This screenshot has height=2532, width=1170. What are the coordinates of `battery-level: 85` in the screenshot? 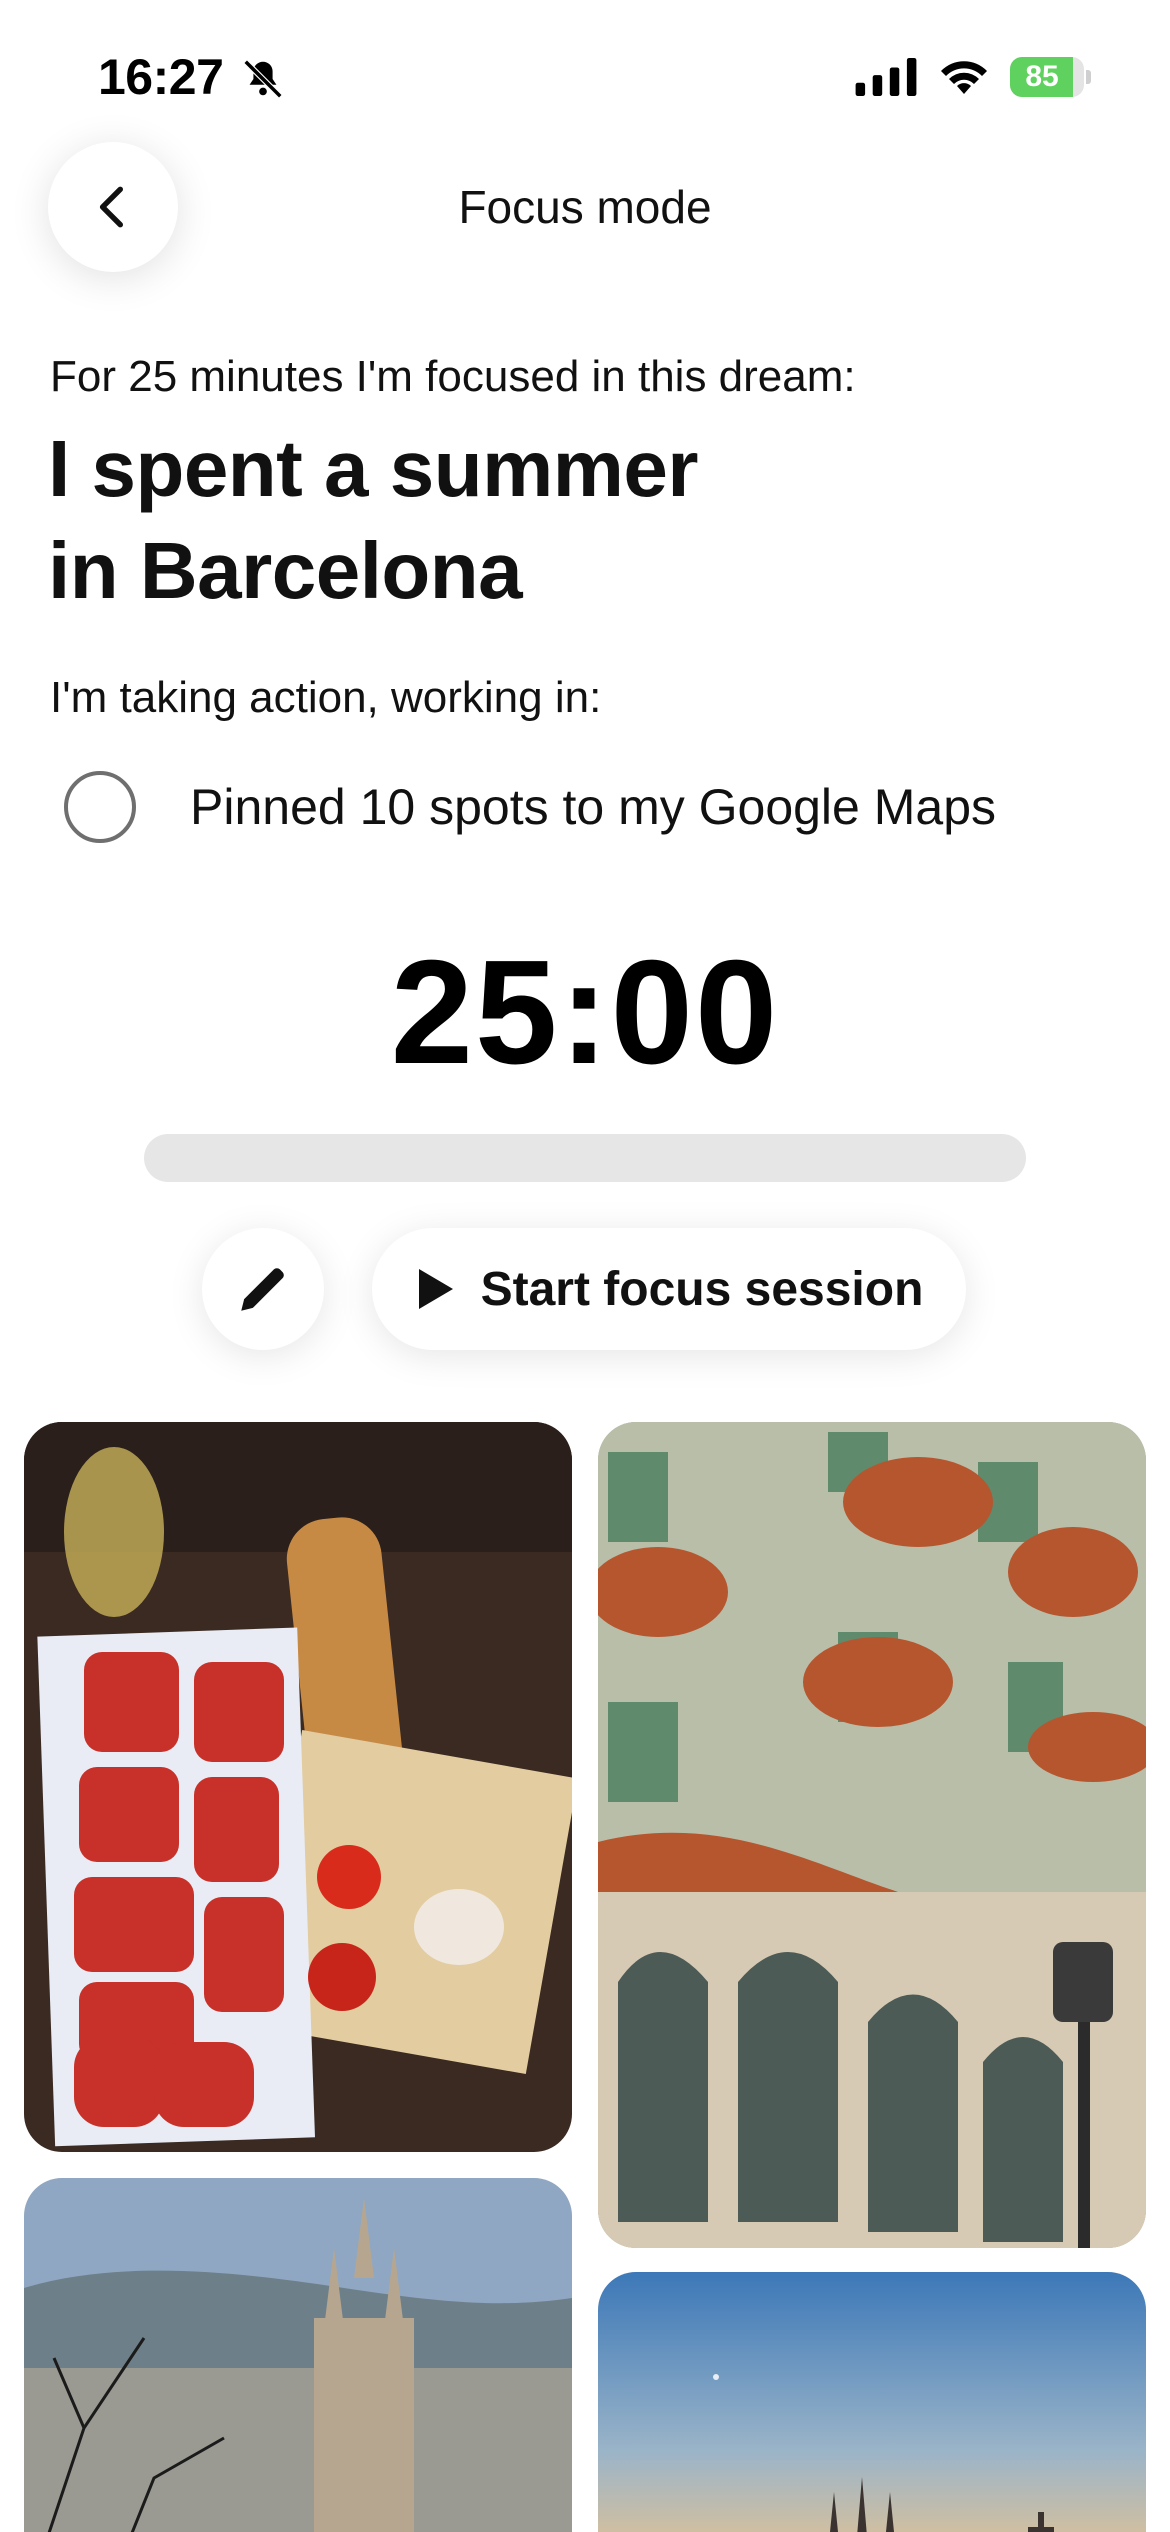 It's located at (1042, 76).